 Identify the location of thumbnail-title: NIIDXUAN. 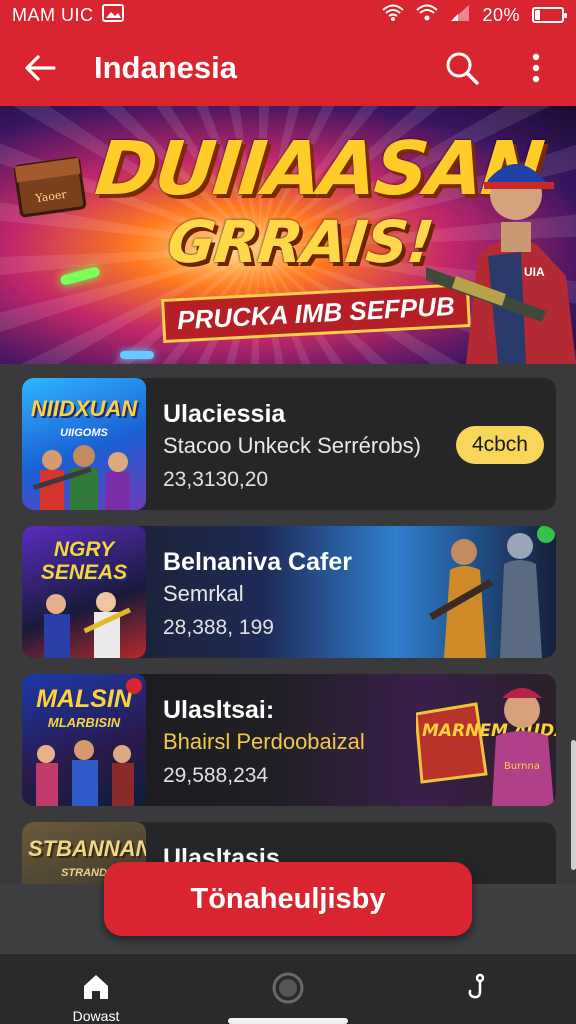
(84, 408).